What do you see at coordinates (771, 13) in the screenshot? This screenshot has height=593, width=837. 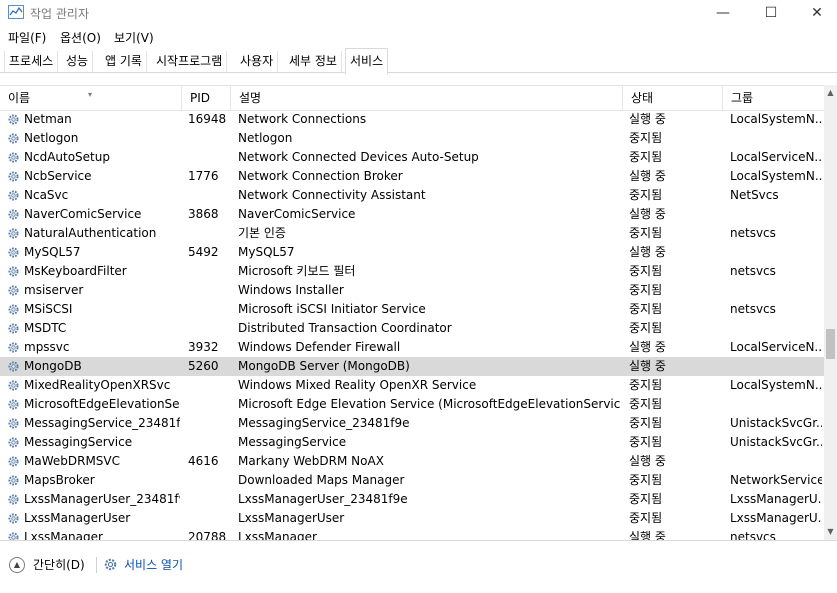 I see `maximize-button: ☐` at bounding box center [771, 13].